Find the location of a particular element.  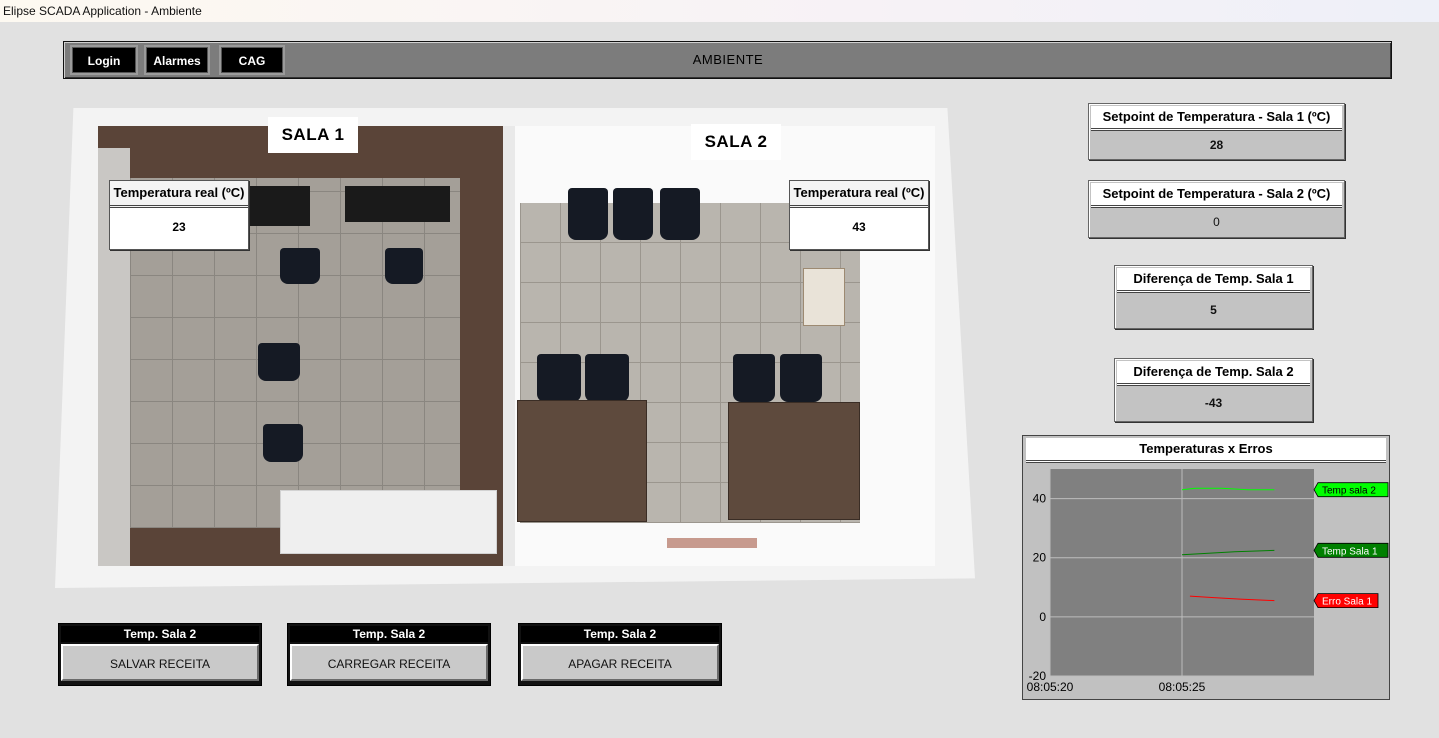

recipe-delete-header: Temp. Sala 2 is located at coordinates (620, 634).